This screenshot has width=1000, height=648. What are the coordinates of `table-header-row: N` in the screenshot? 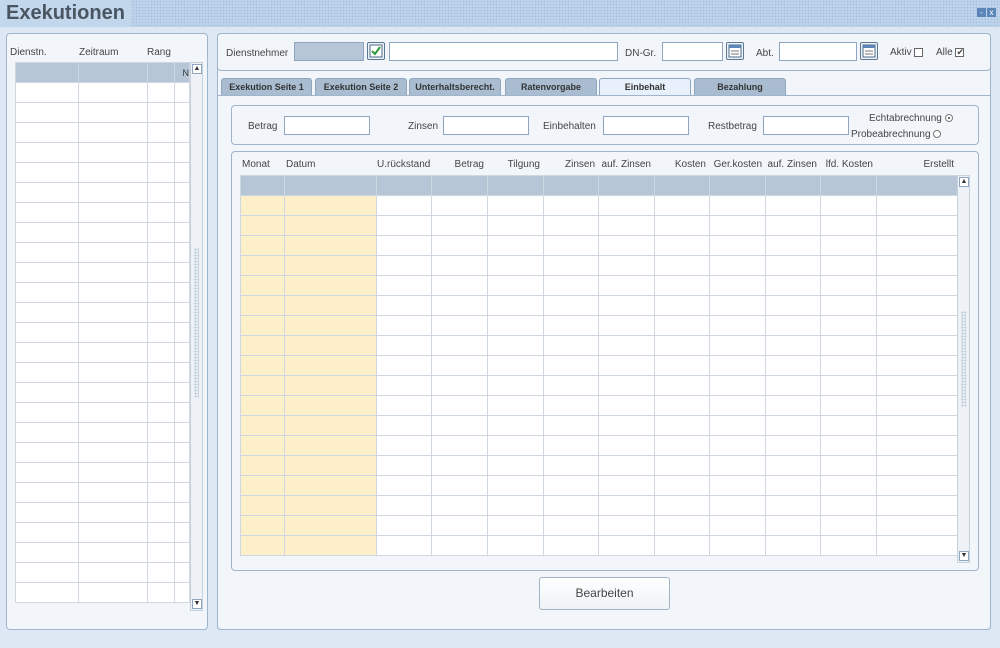 It's located at (102, 72).